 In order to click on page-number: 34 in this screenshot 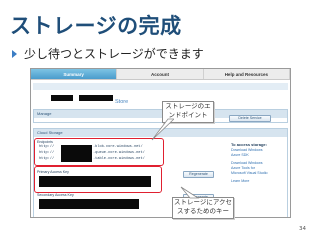, I will do `click(302, 229)`.